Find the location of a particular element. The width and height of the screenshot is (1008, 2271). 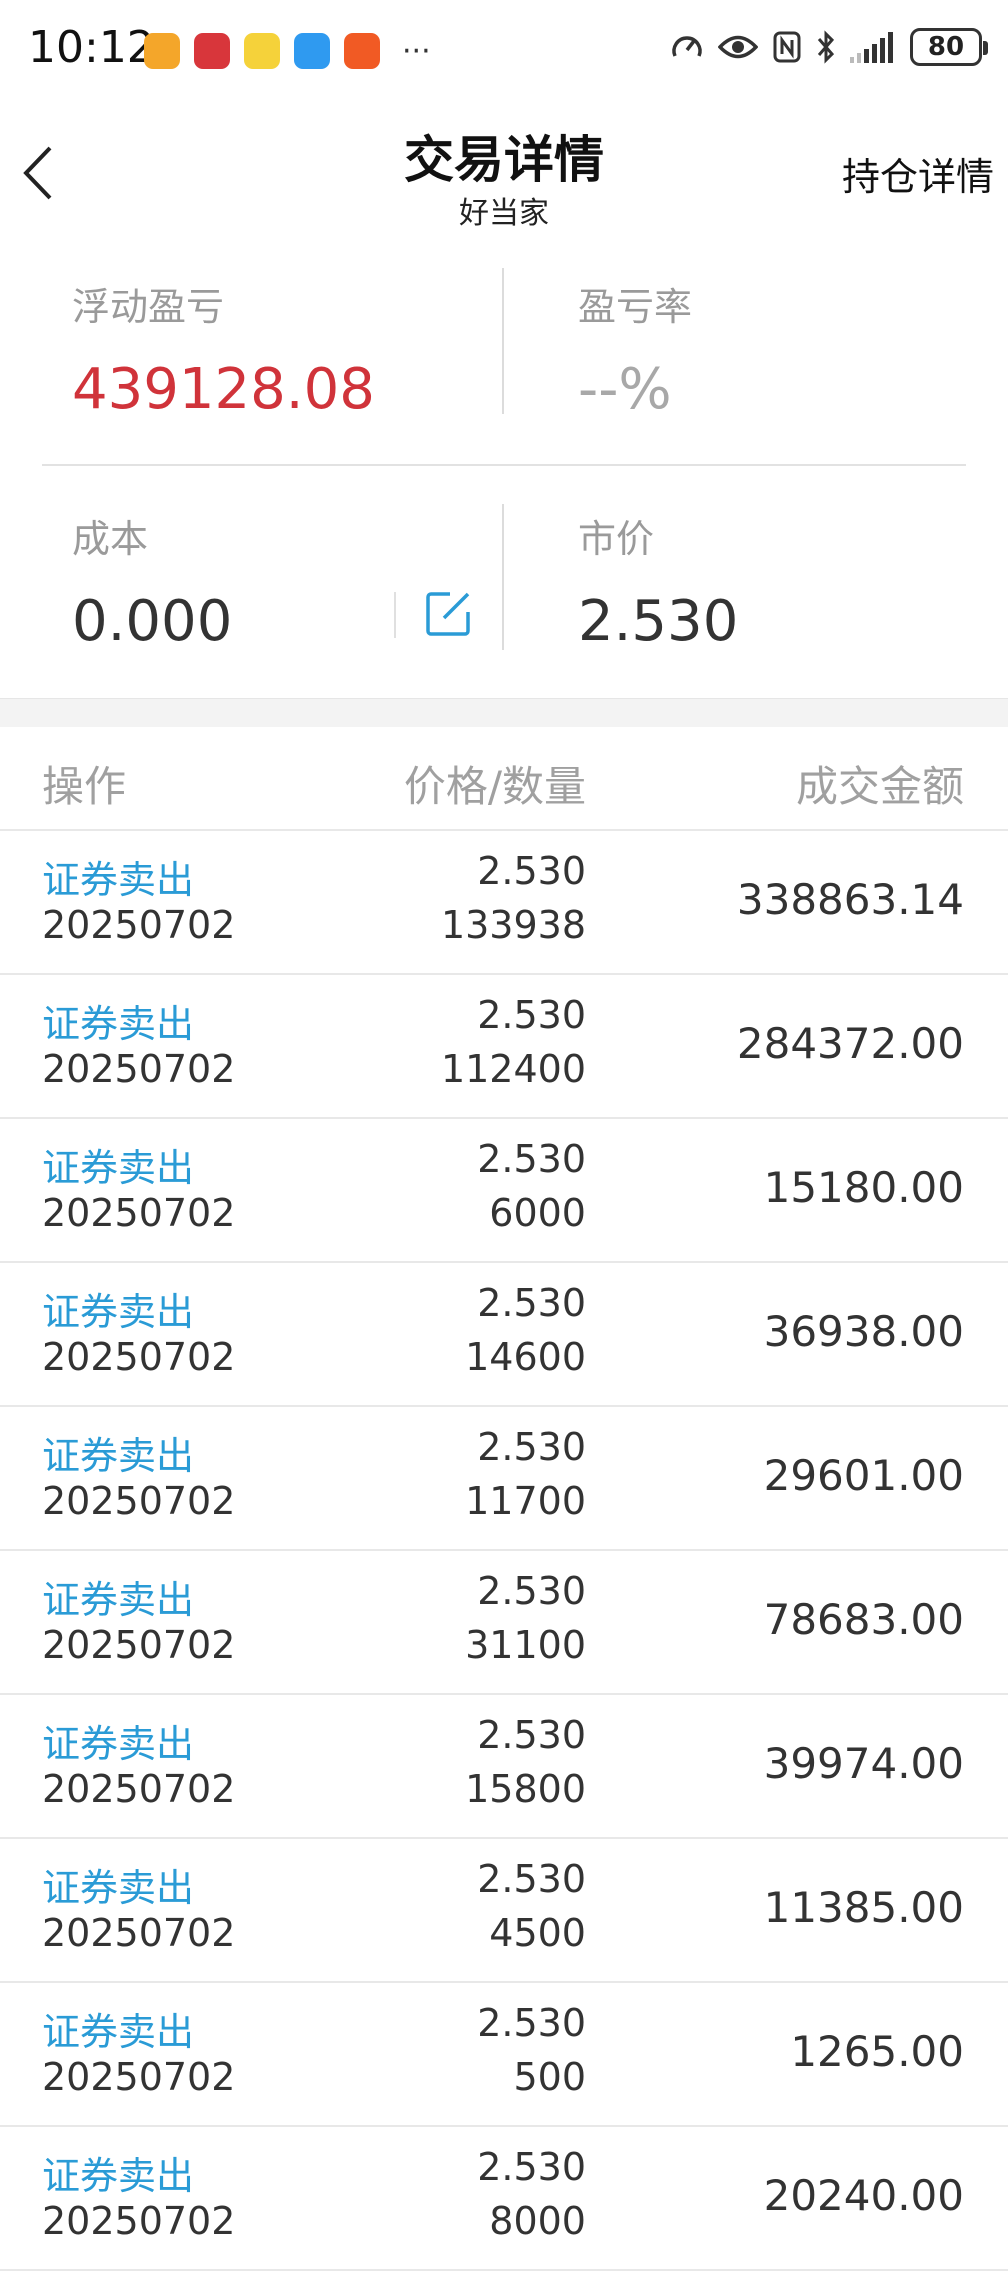

pl-rate-label: 盈亏率 is located at coordinates (635, 307).